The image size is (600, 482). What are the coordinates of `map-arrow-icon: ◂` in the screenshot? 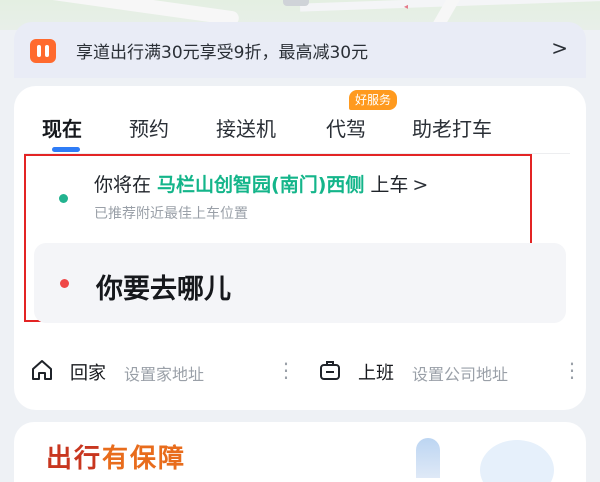 It's located at (406, 6).